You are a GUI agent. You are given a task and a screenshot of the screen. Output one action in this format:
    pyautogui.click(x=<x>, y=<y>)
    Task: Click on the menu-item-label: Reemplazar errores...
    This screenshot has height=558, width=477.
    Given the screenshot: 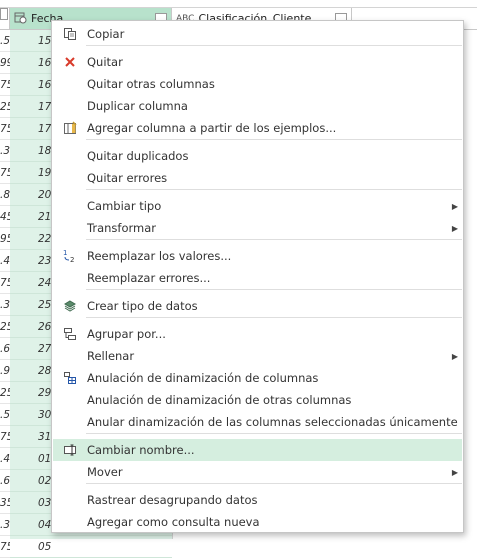 What is the action you would take?
    pyautogui.click(x=149, y=278)
    